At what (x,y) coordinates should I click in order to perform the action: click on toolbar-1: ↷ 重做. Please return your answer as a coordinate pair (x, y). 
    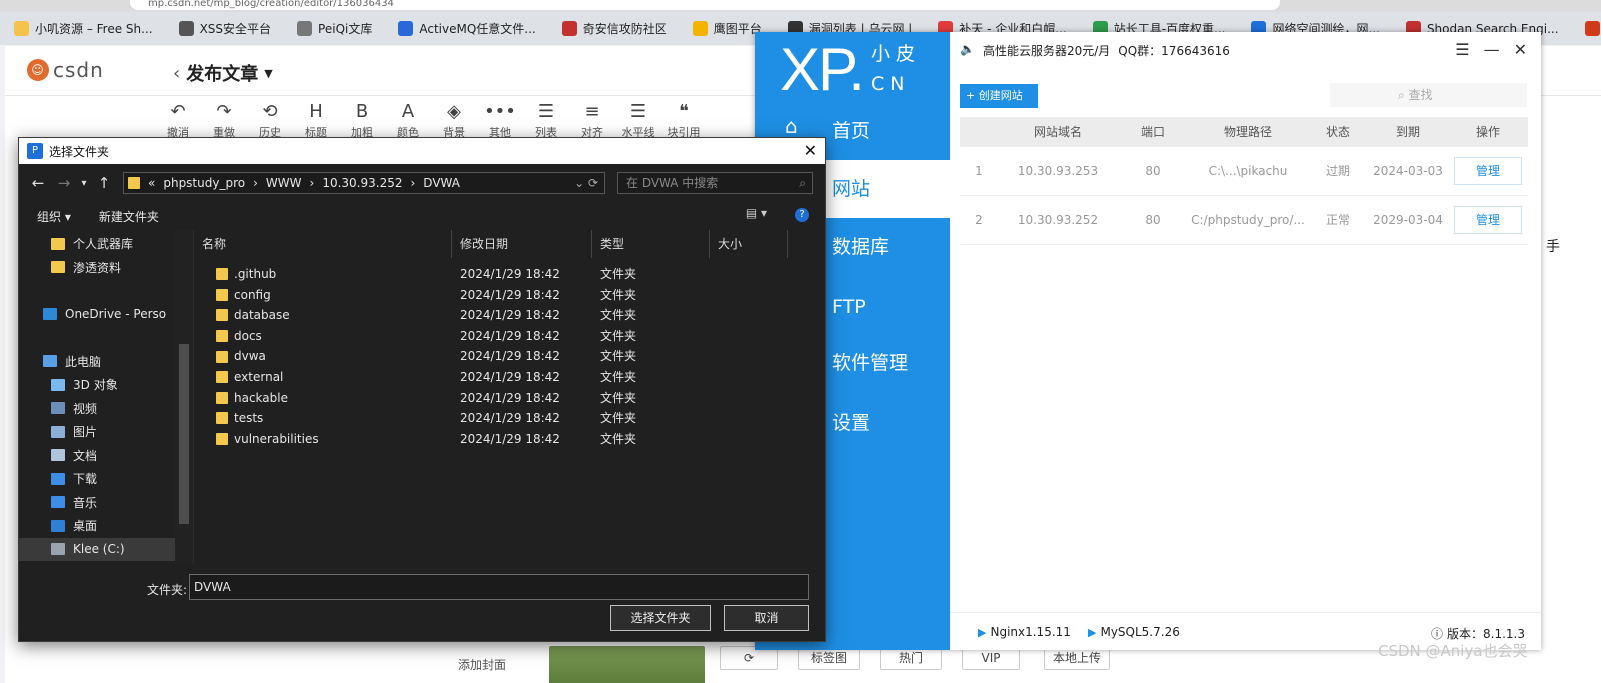
    Looking at the image, I should click on (224, 121).